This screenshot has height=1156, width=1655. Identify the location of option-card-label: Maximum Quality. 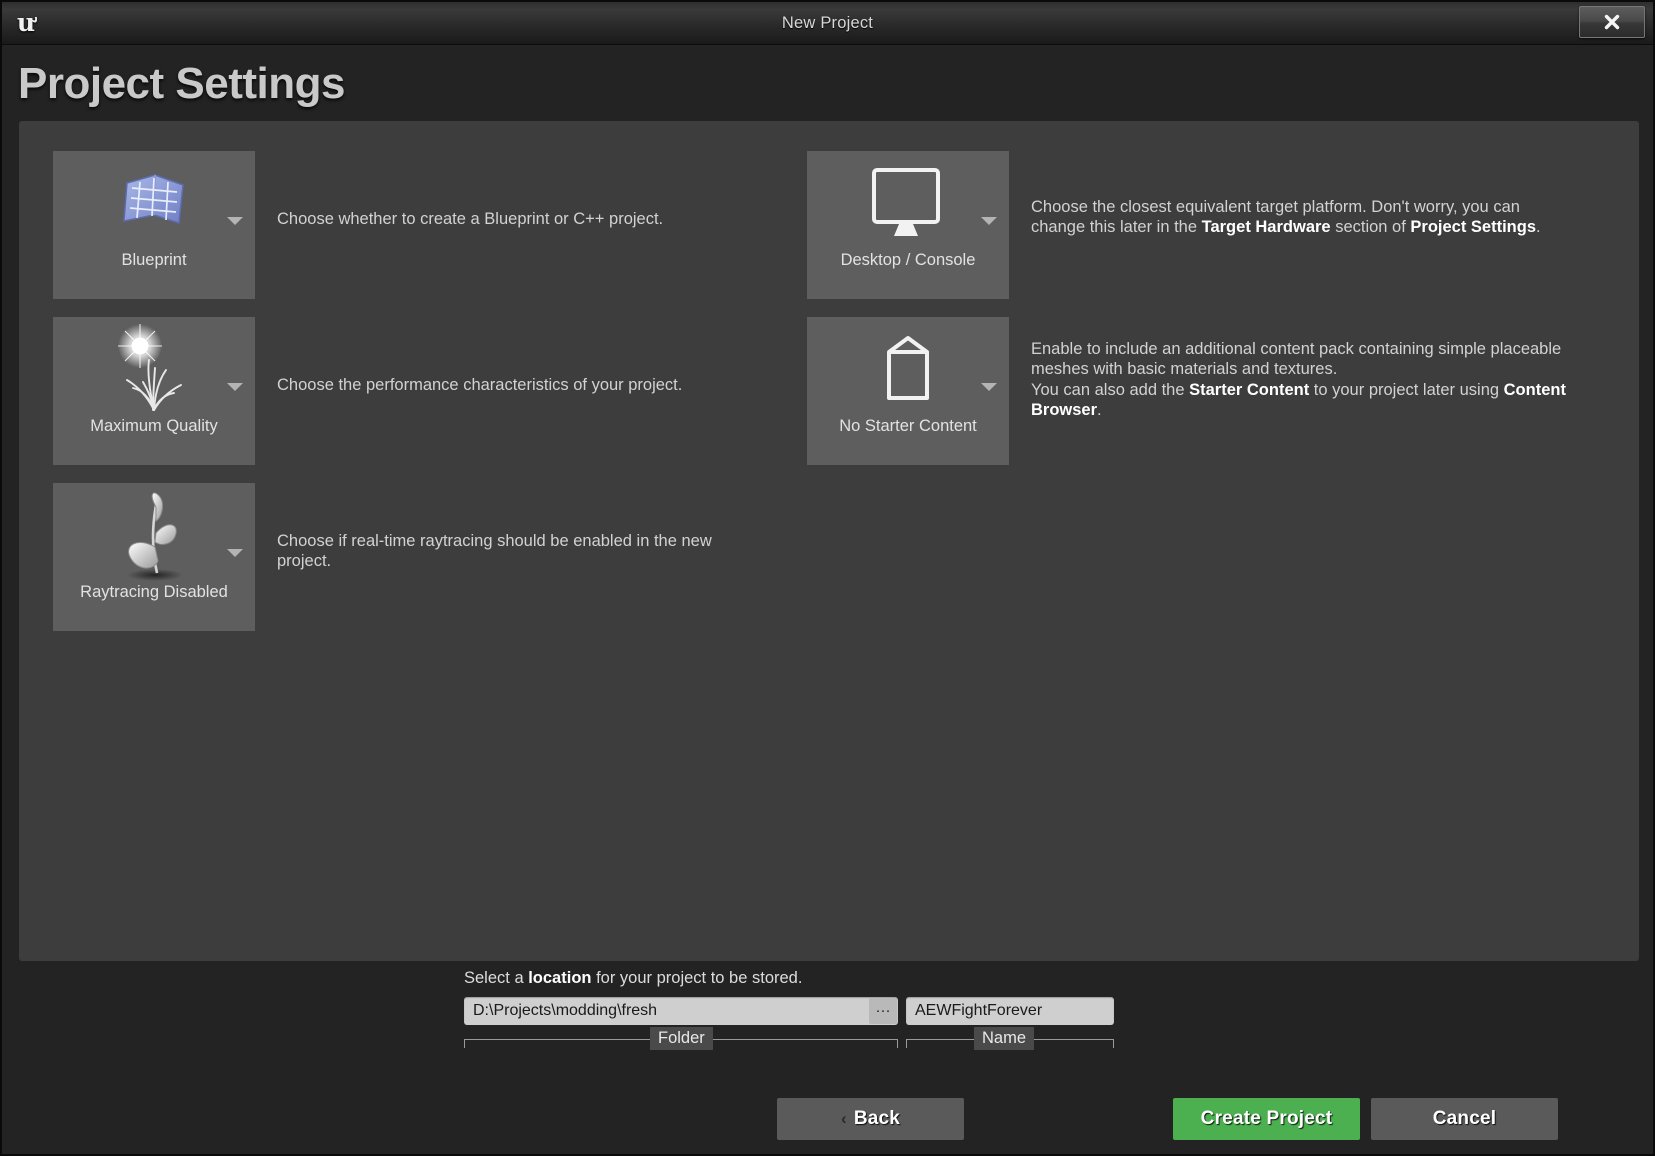
(154, 426).